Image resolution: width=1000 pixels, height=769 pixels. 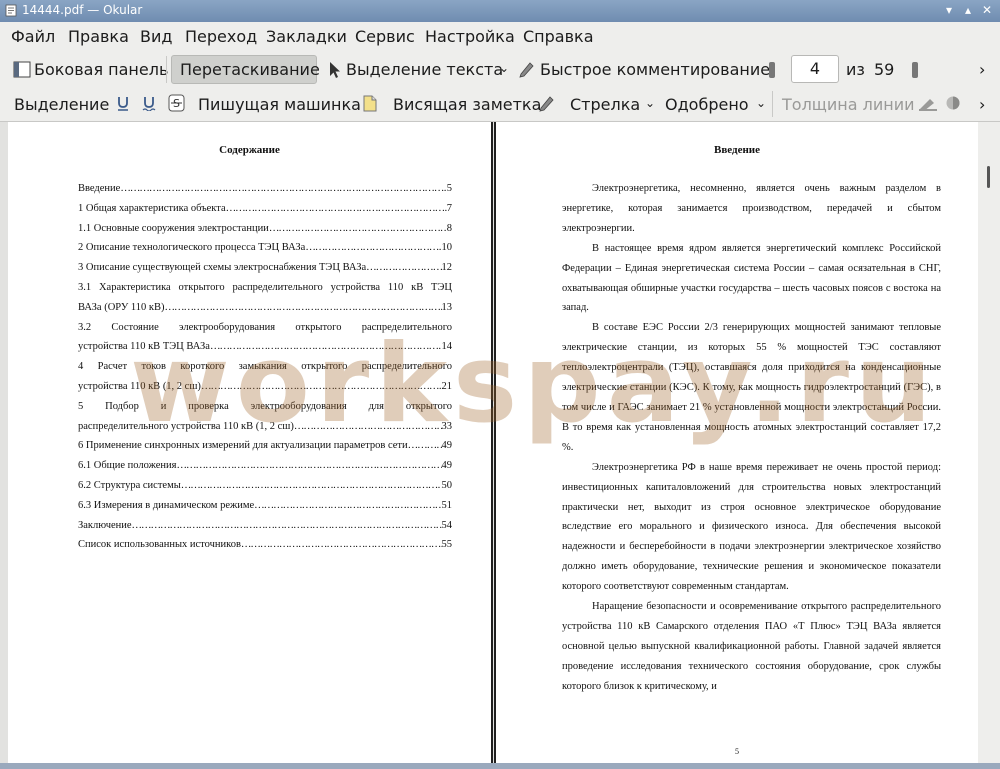 What do you see at coordinates (650, 103) in the screenshot?
I see `arrow-chevron-down-icon: ⌄` at bounding box center [650, 103].